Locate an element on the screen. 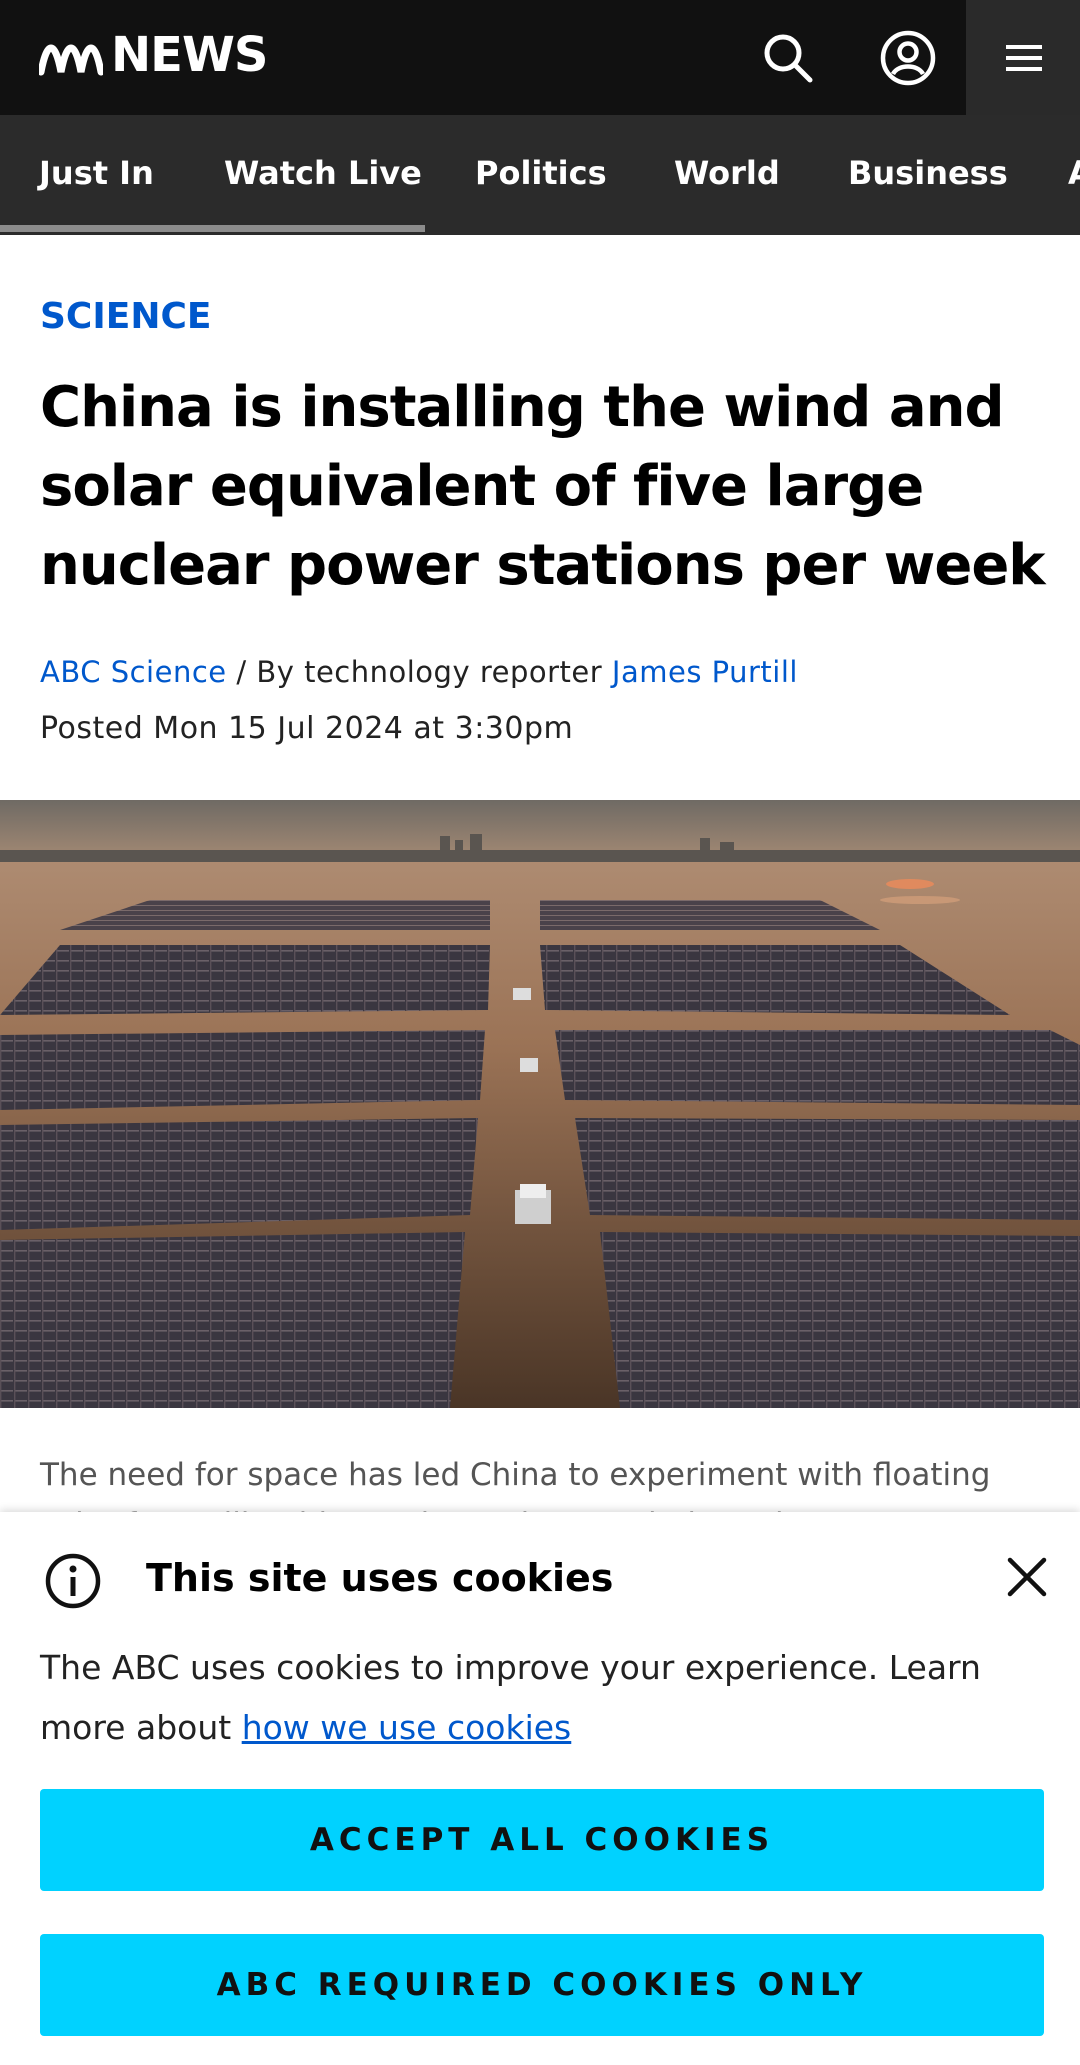 This screenshot has width=1080, height=2065. menu-icon is located at coordinates (1023, 57).